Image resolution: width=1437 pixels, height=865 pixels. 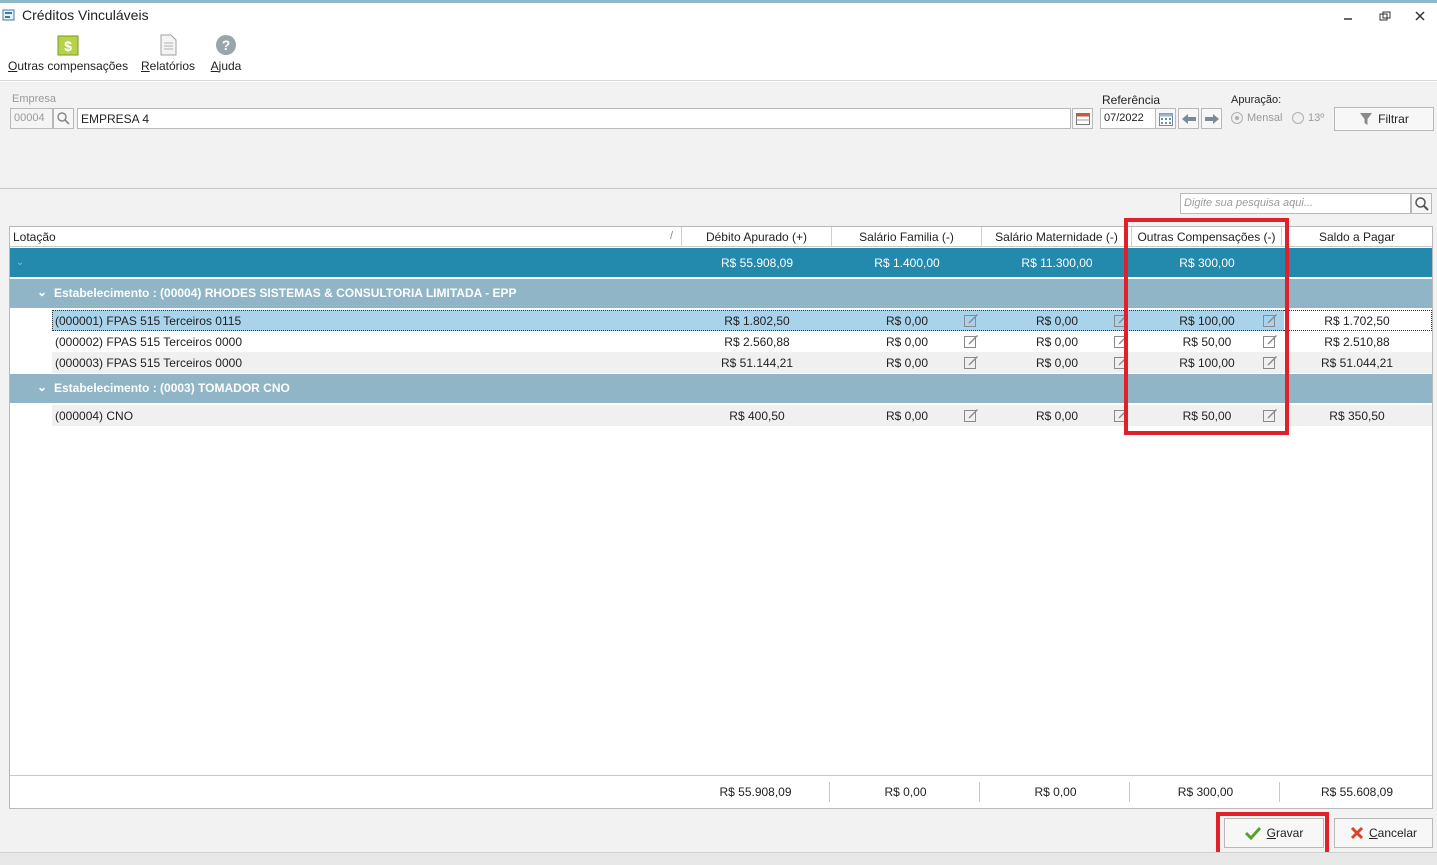 I want to click on total-outras-compensacoes: R$ 300,00, so click(x=1207, y=262).